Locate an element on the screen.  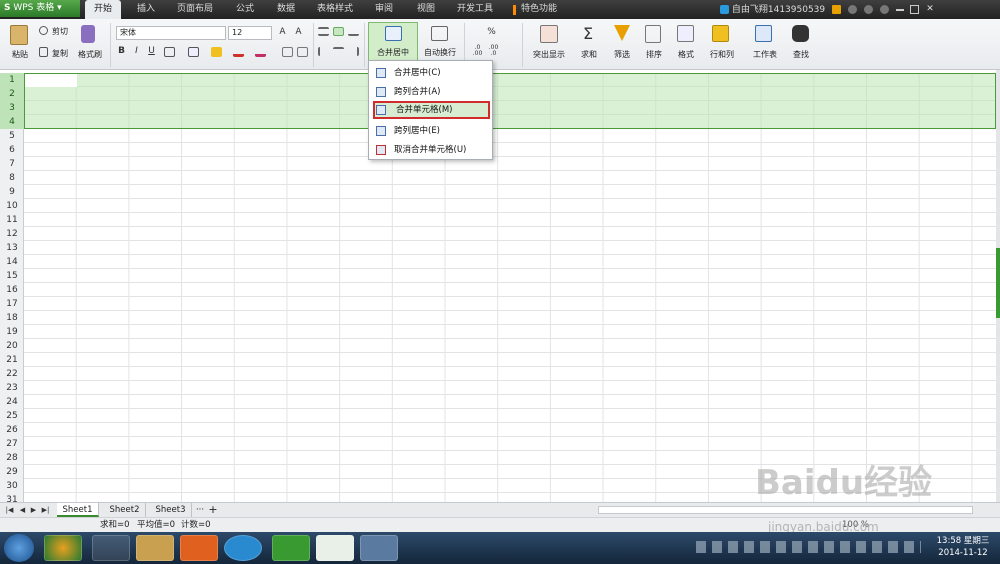
row-header: 1 is located at coordinates (12, 80).